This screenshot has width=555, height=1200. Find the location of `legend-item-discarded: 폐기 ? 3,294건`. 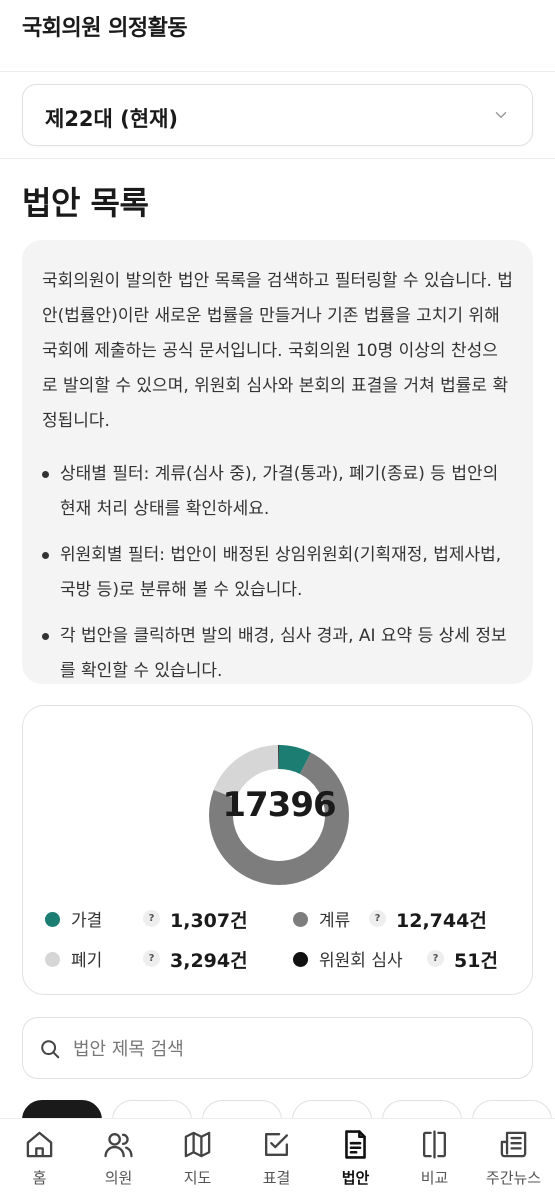

legend-item-discarded: 폐기 ? 3,294건 is located at coordinates (160, 959).